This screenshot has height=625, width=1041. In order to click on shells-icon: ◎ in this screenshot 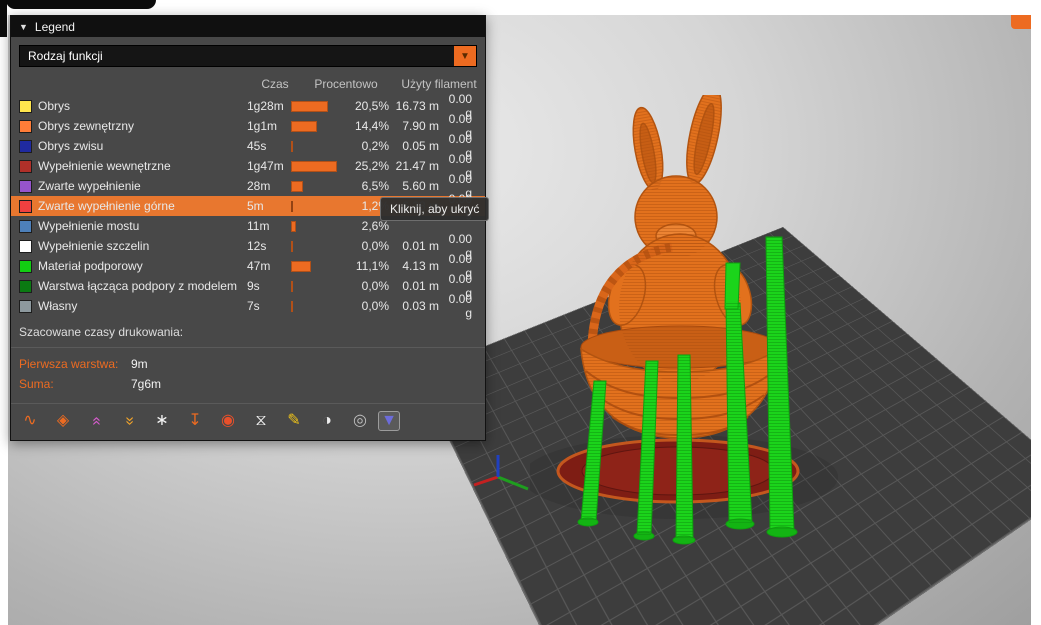, I will do `click(360, 421)`.